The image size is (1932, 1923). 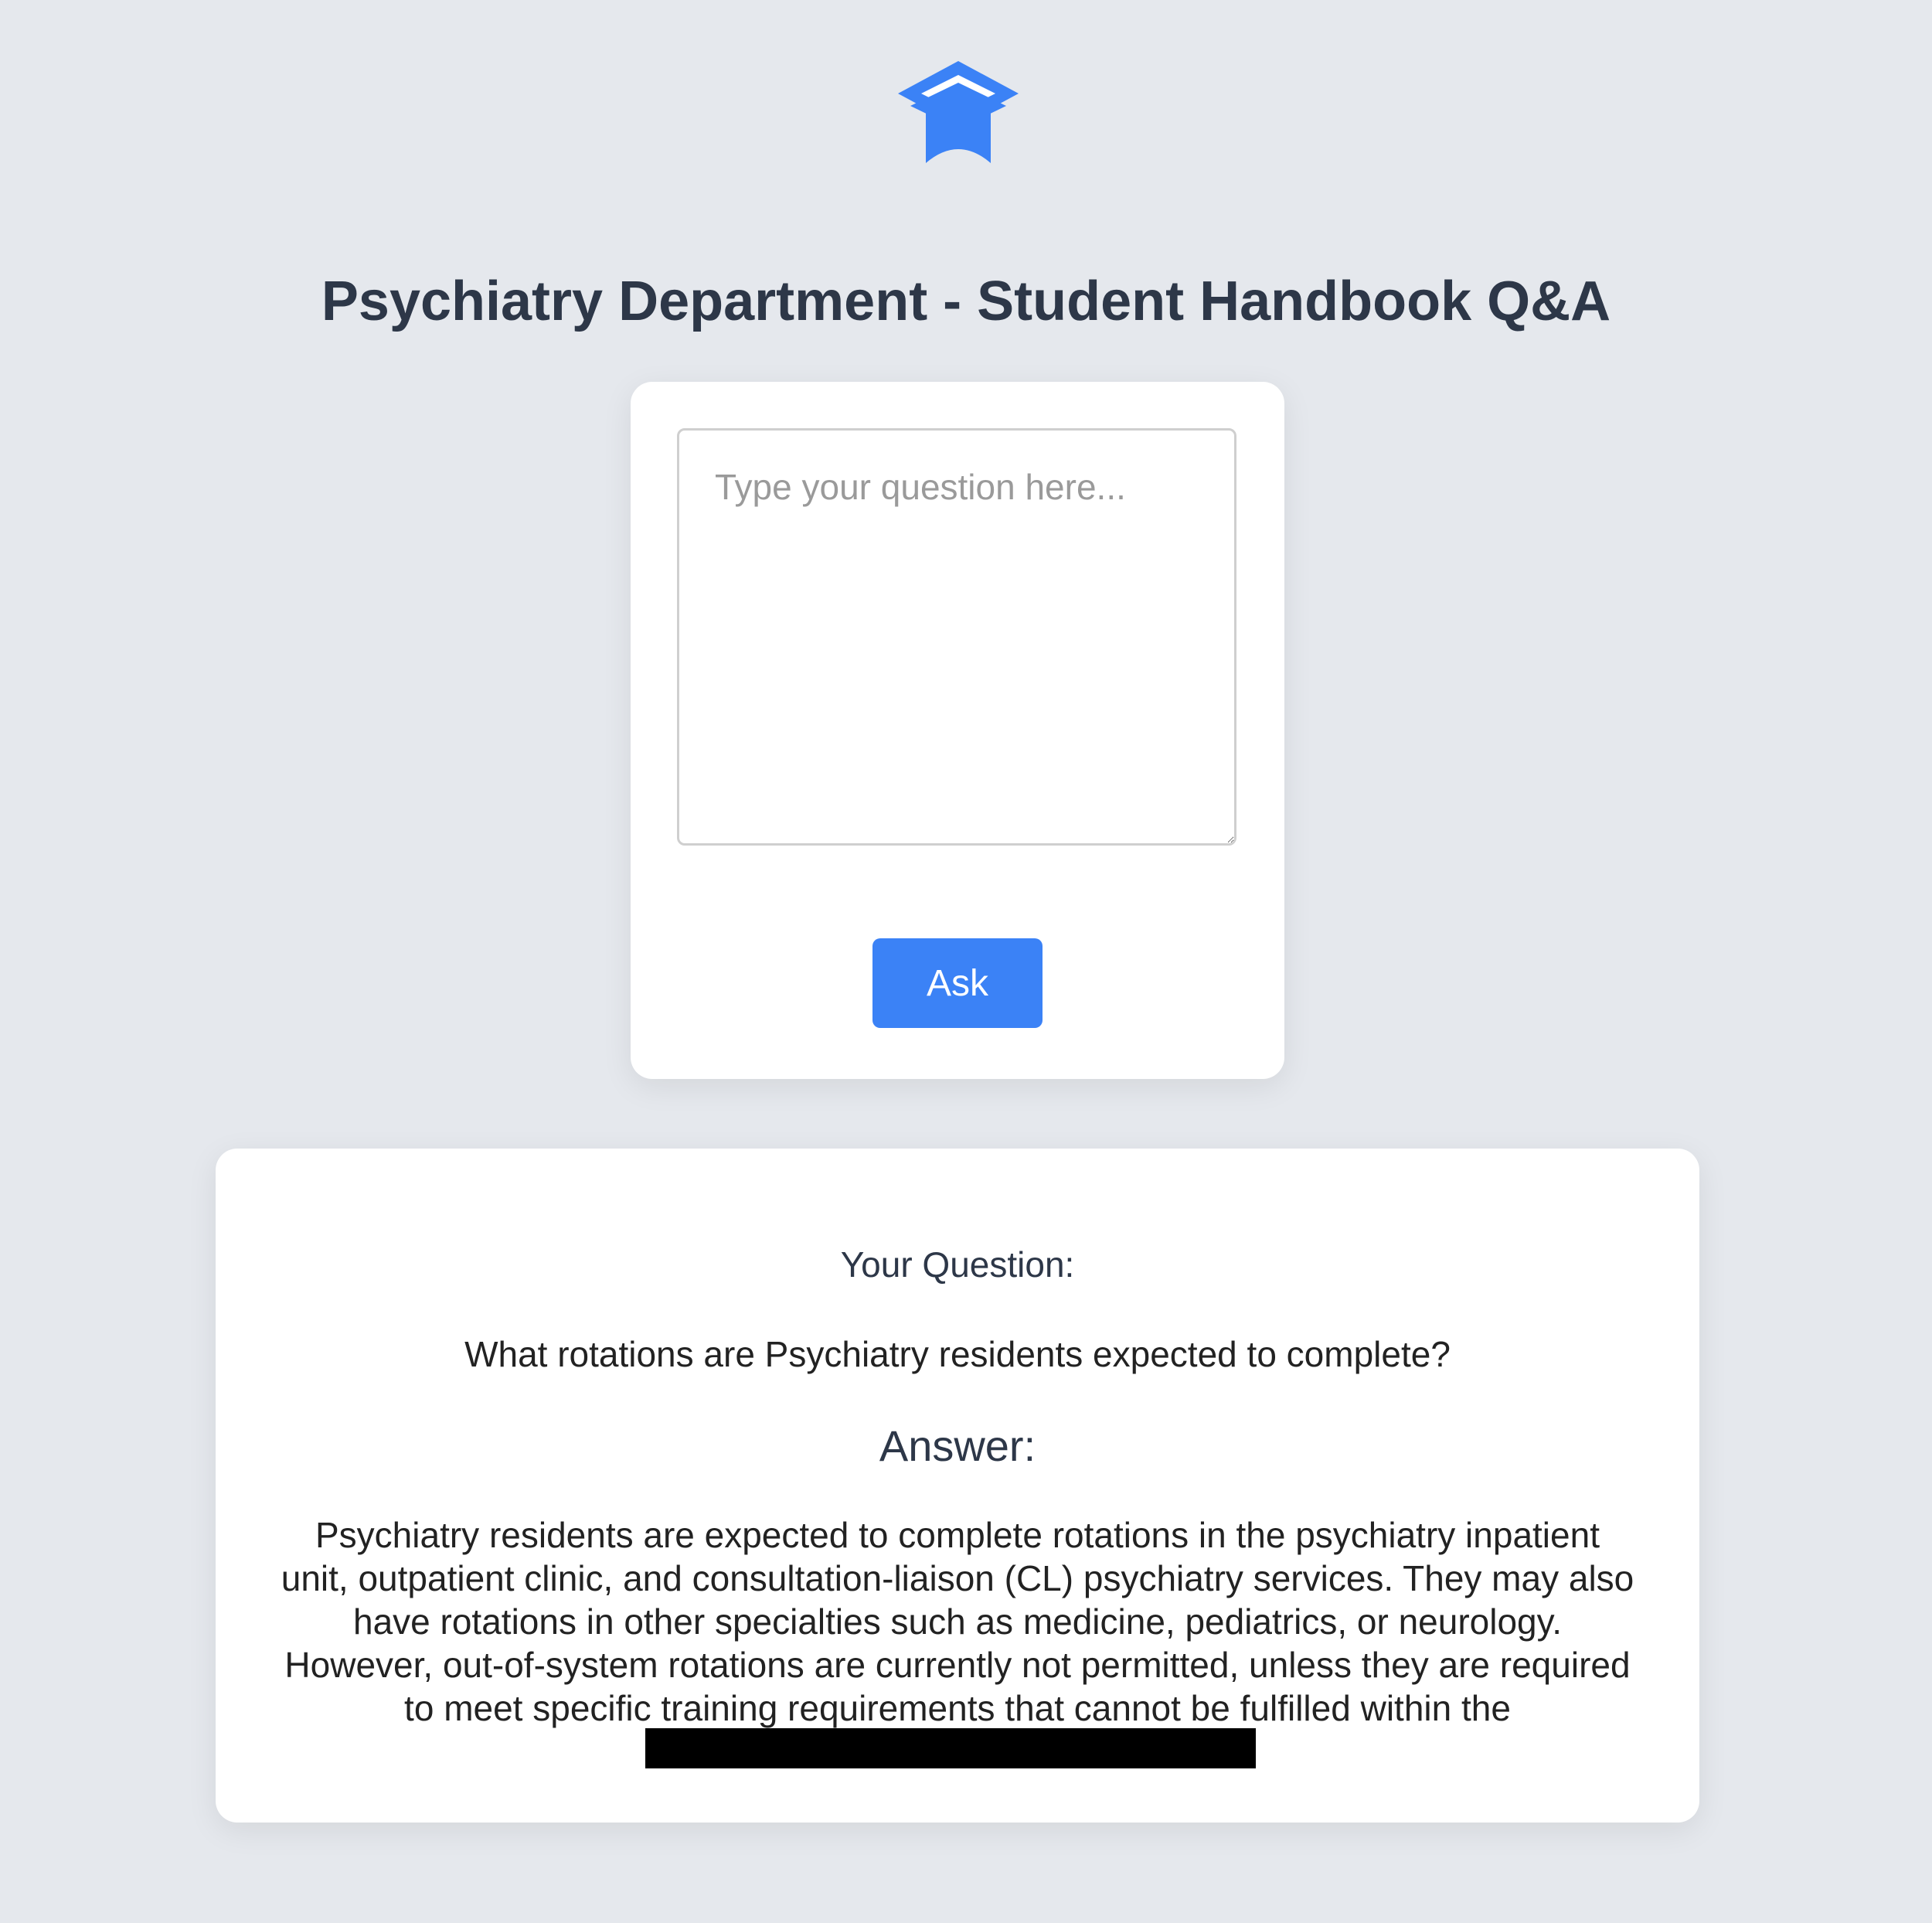 I want to click on redaction-bar, so click(x=950, y=1748).